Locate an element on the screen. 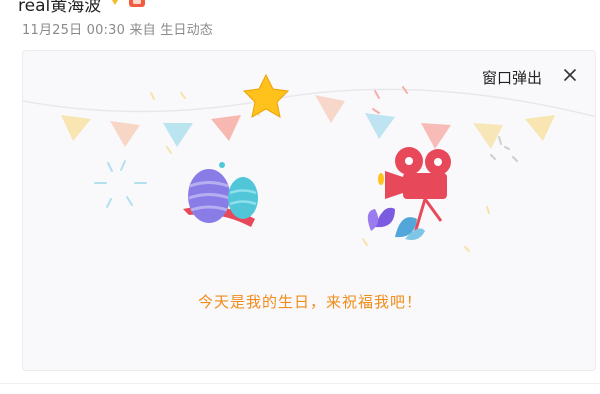 This screenshot has width=600, height=394. divider is located at coordinates (300, 383).